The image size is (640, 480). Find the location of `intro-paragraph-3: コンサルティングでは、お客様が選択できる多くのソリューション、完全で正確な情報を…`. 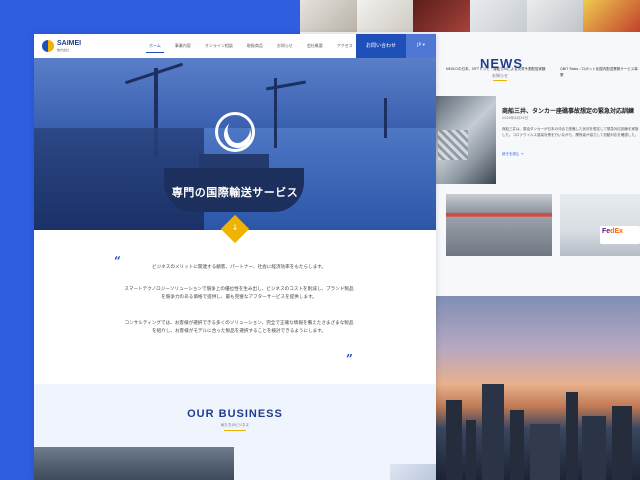

intro-paragraph-3: コンサルティングでは、お客様が選択できる多くのソリューション、完全で正確な情報を… is located at coordinates (239, 328).